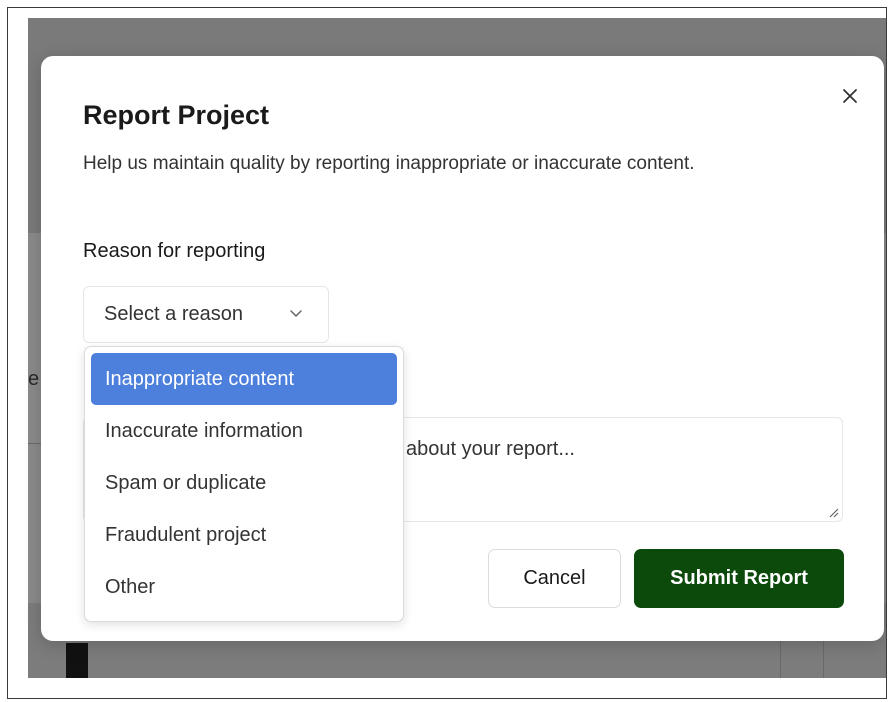 The width and height of the screenshot is (891, 702). What do you see at coordinates (244, 535) in the screenshot?
I see `dropdown-item-fraudulent-project: Fraudulent project` at bounding box center [244, 535].